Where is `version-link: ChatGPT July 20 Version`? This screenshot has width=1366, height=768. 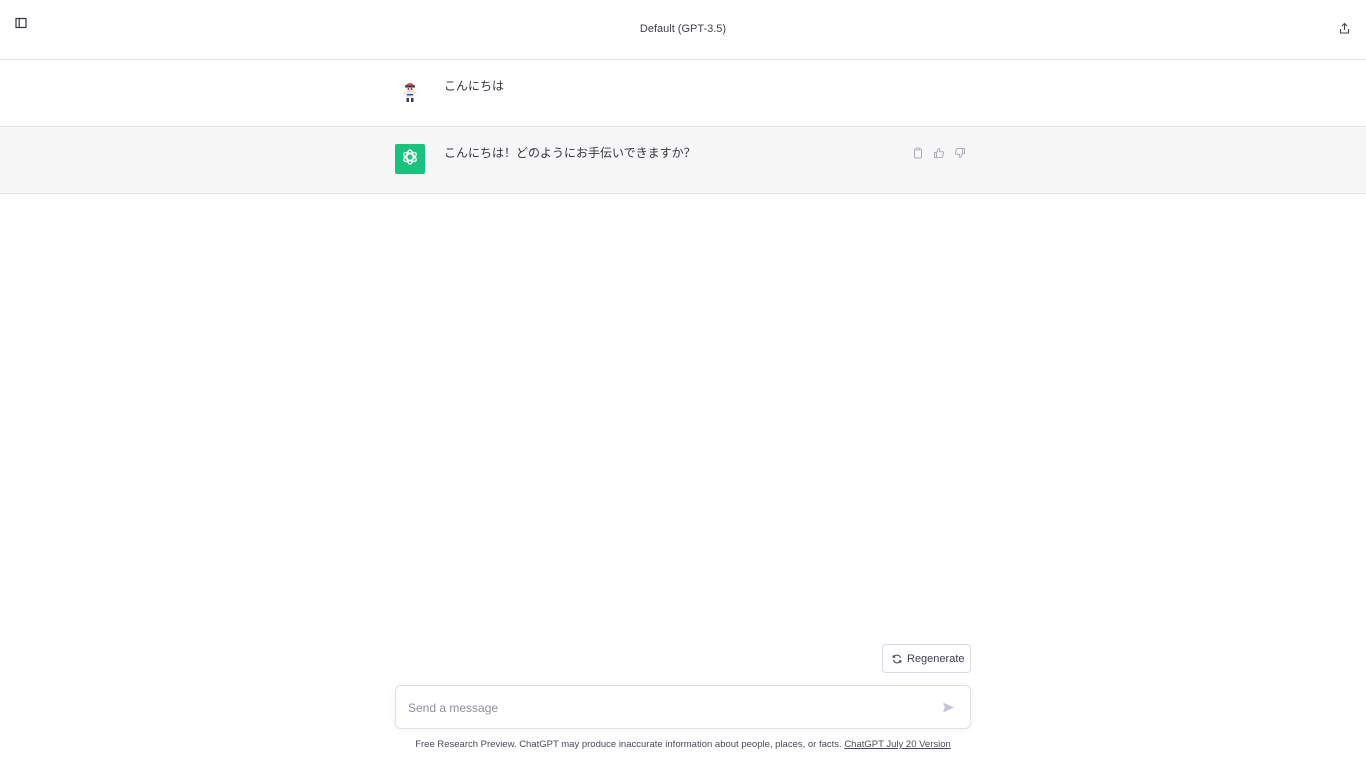 version-link: ChatGPT July 20 Version is located at coordinates (897, 744).